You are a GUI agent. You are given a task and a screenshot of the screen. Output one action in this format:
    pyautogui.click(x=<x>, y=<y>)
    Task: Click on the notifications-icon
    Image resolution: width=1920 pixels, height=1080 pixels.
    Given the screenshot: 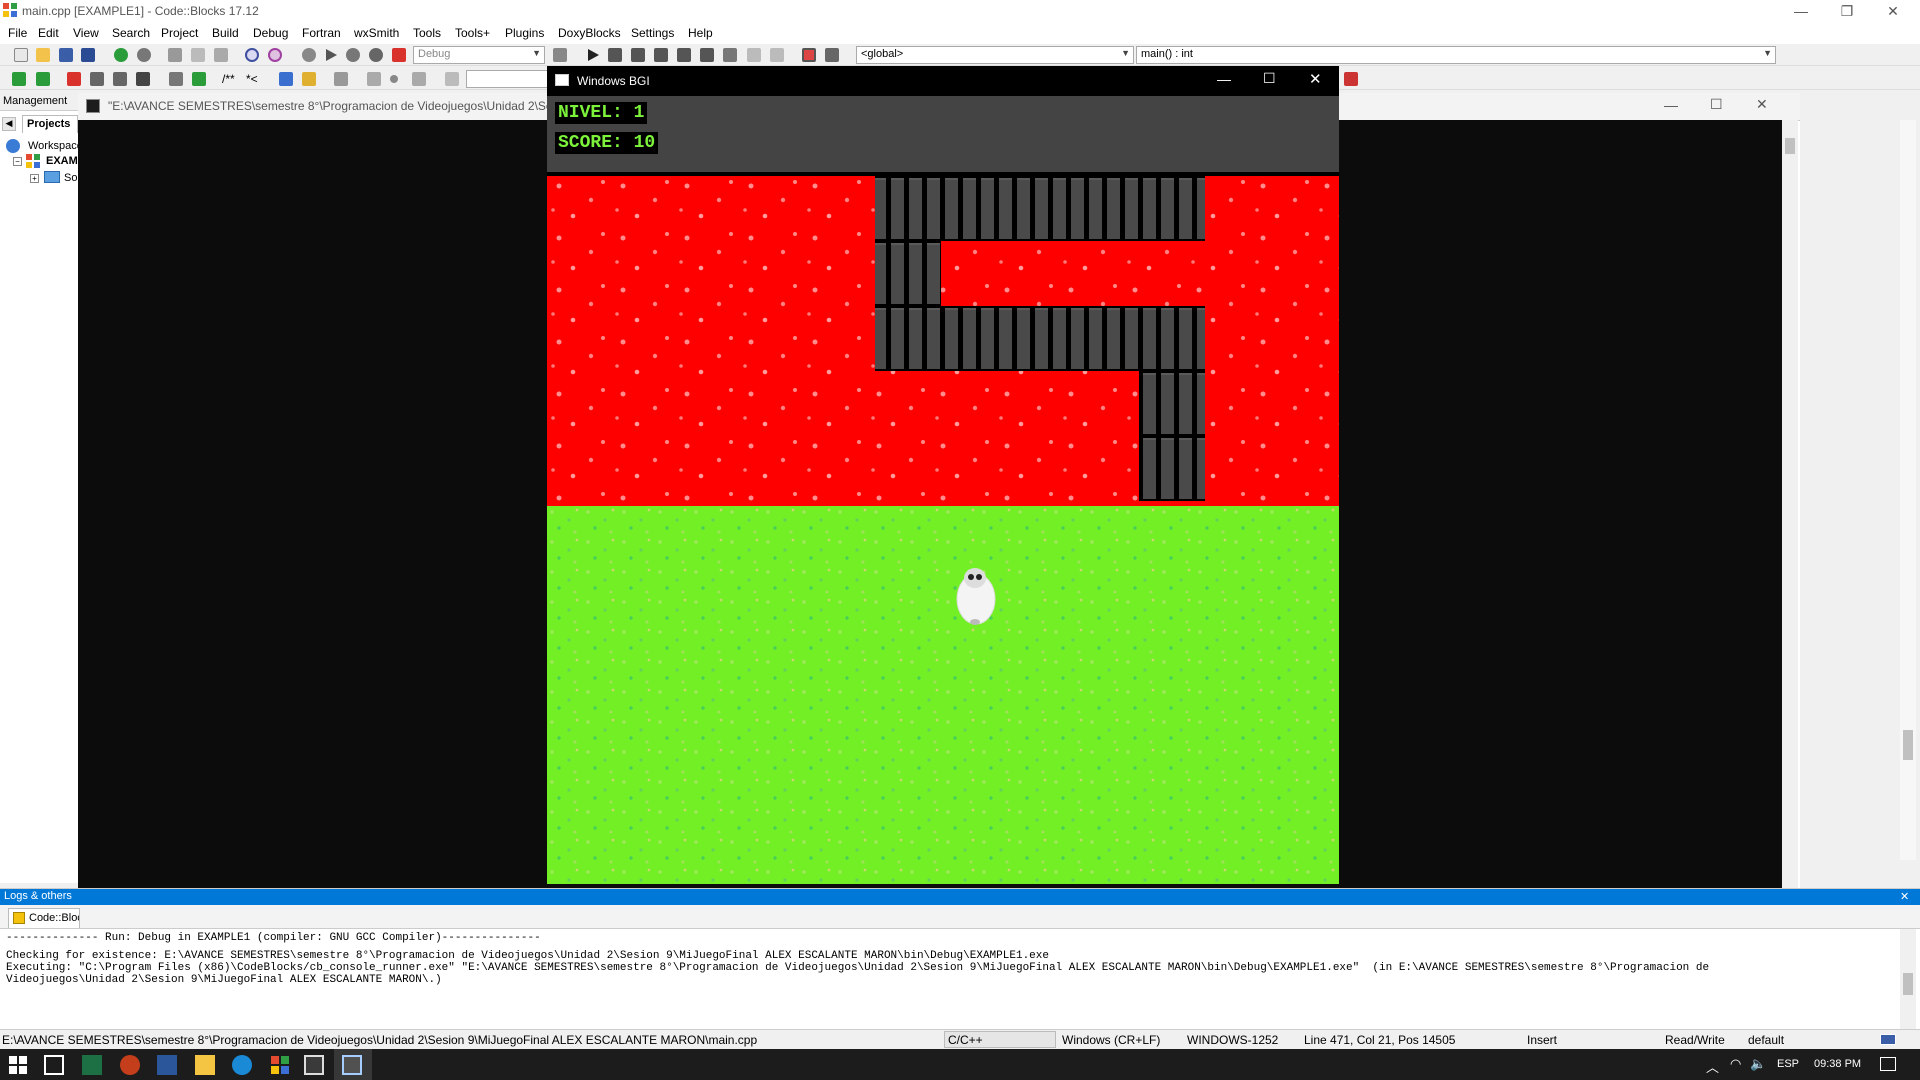 What is the action you would take?
    pyautogui.click(x=1888, y=1064)
    